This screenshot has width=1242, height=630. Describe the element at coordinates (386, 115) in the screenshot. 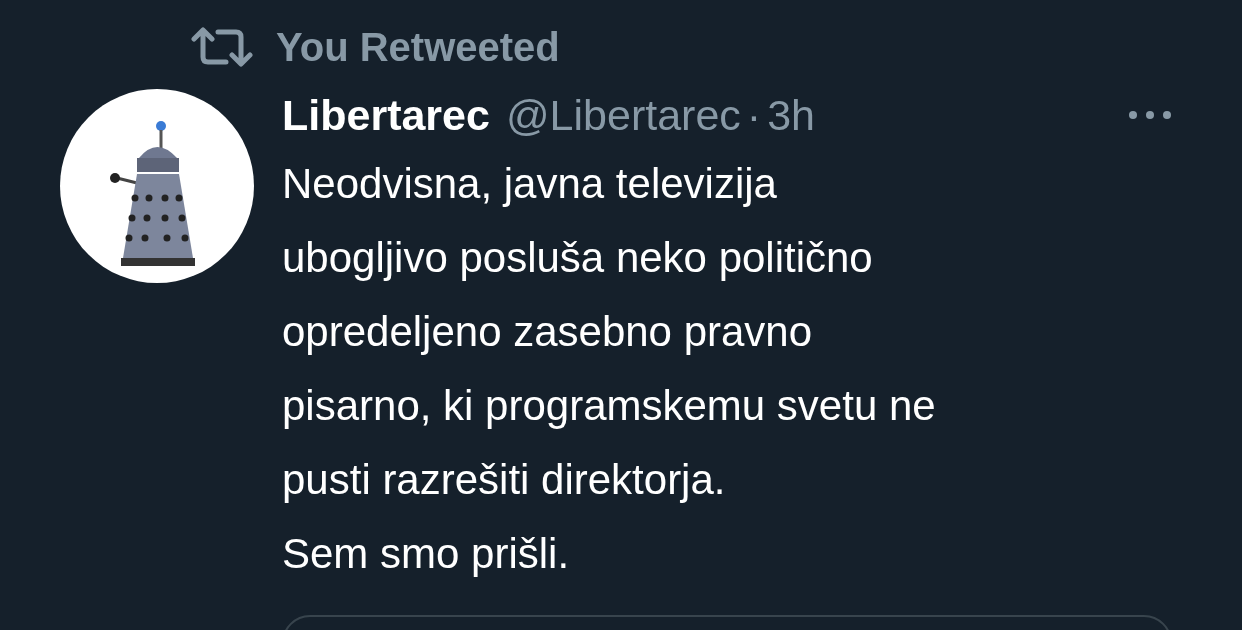

I see `author-name: Libertarec` at that location.